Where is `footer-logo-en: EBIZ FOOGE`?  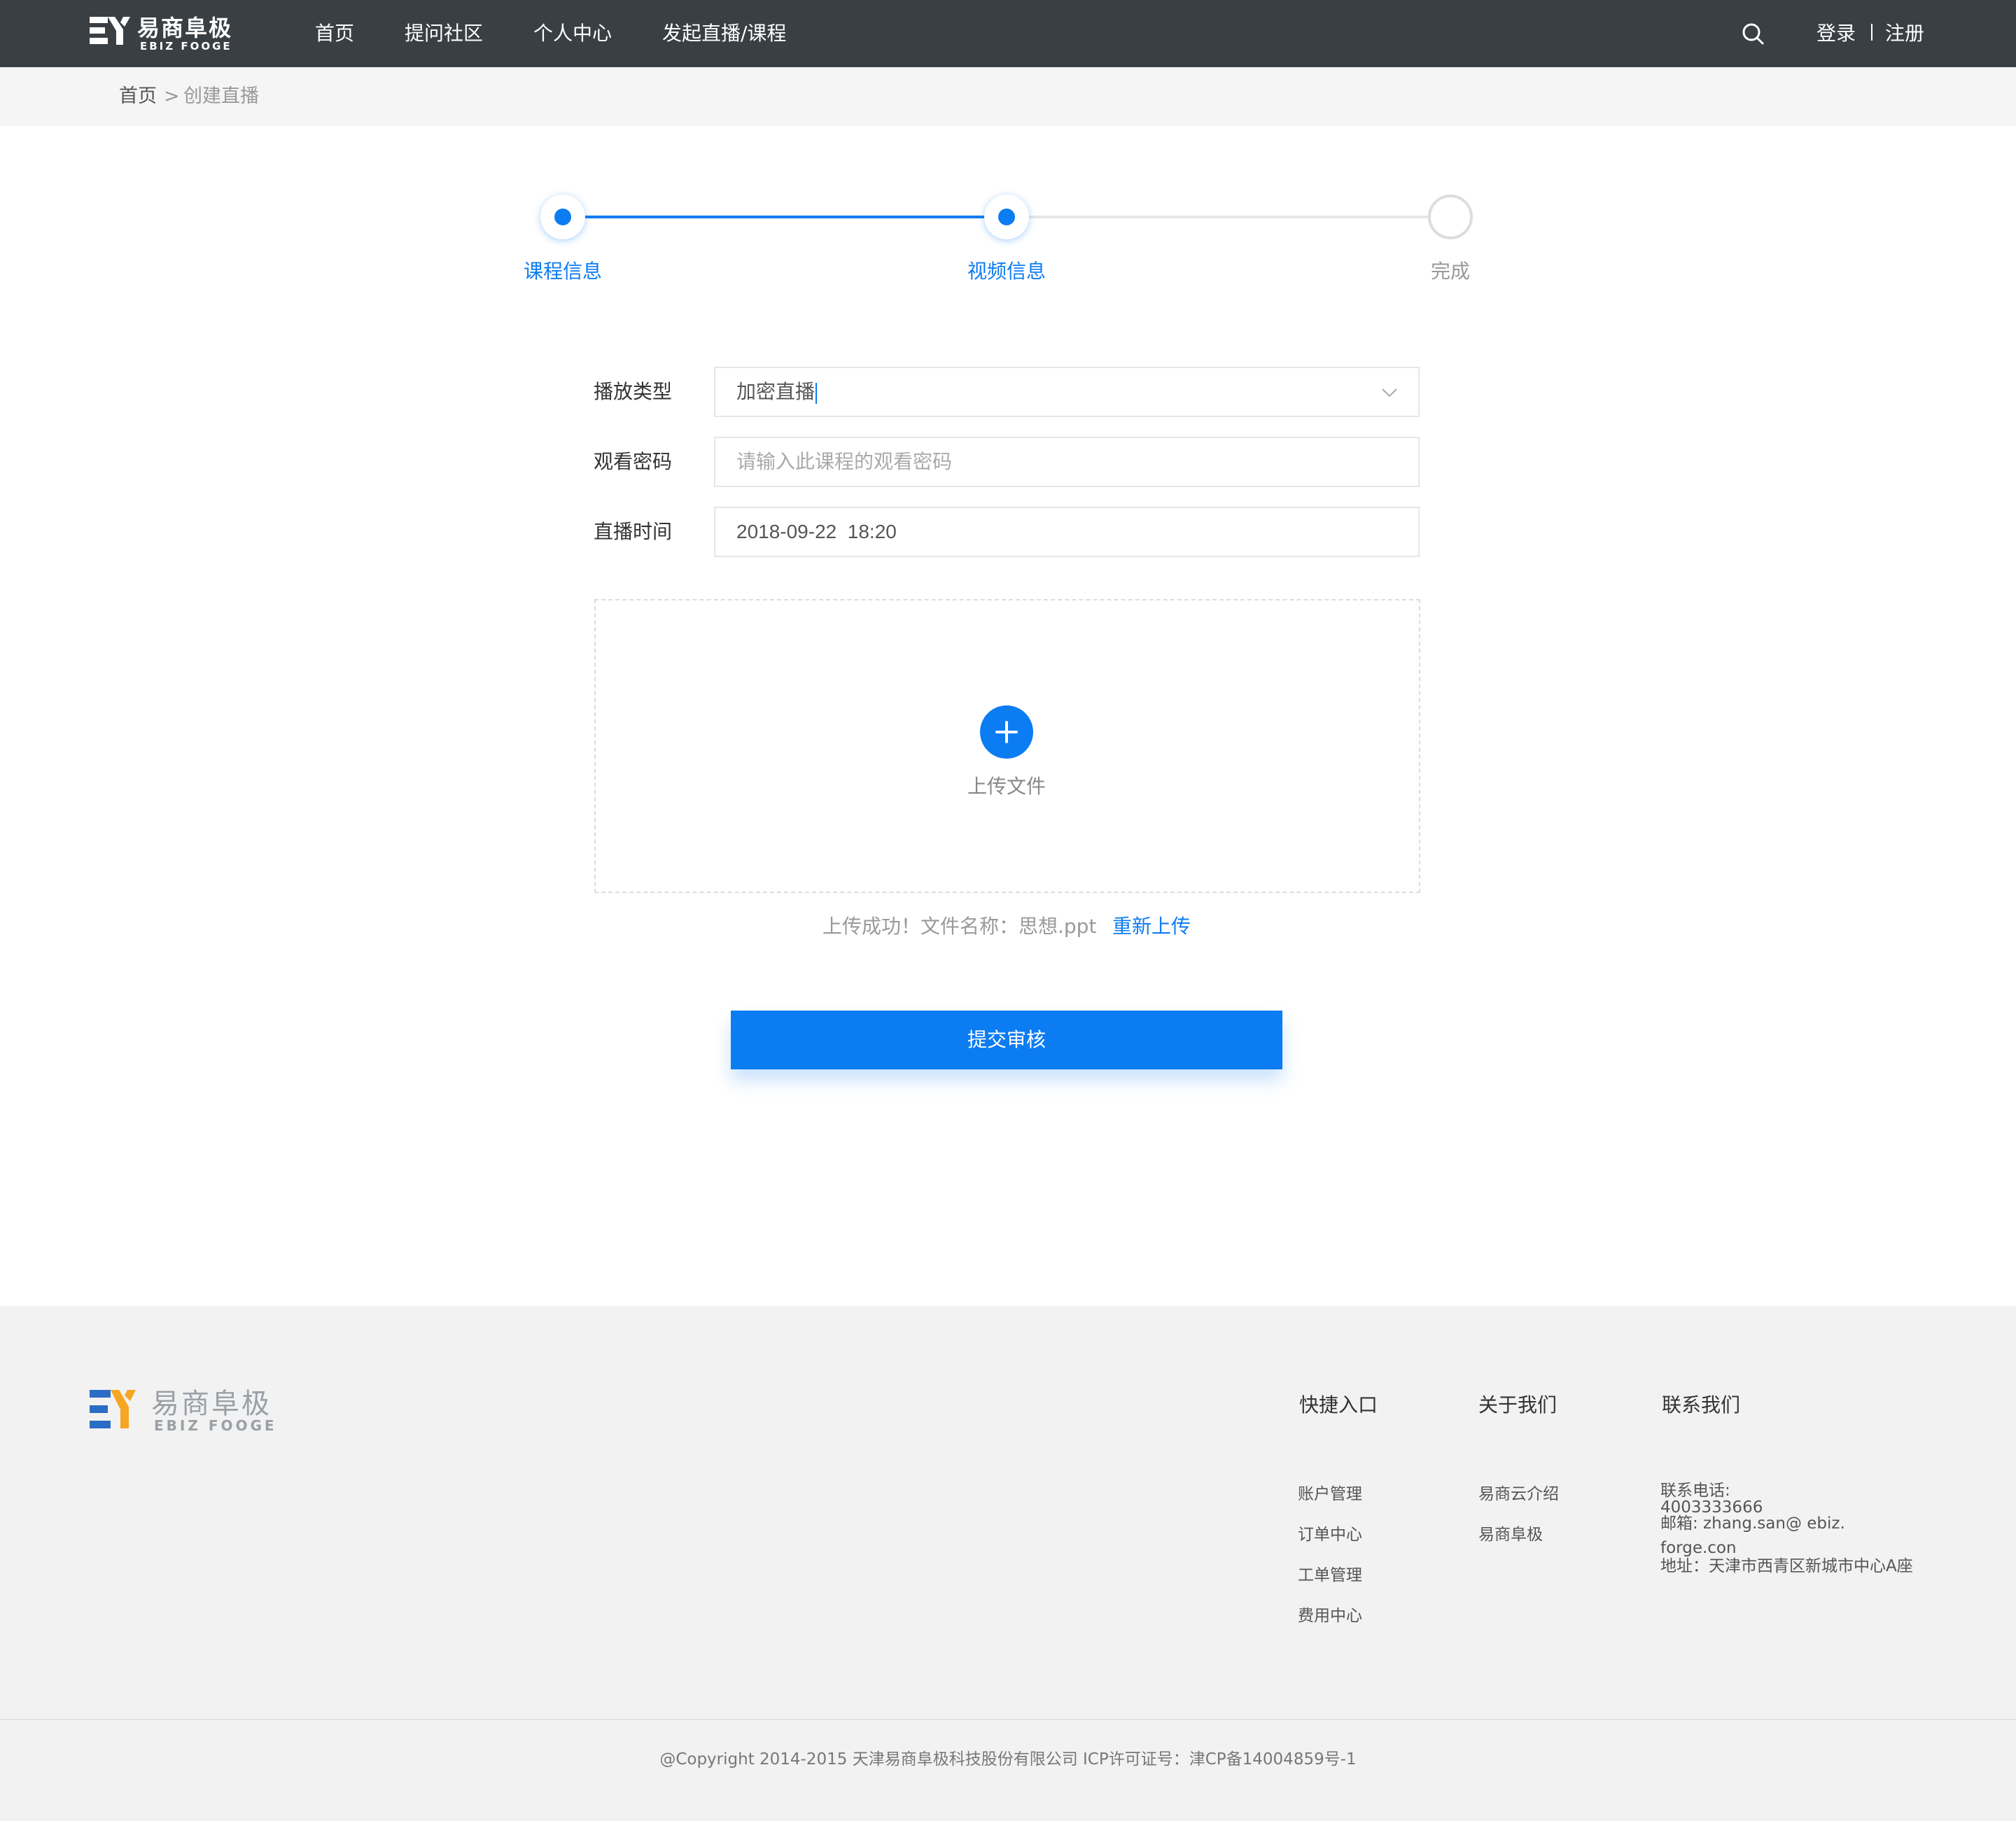 footer-logo-en: EBIZ FOOGE is located at coordinates (215, 1426).